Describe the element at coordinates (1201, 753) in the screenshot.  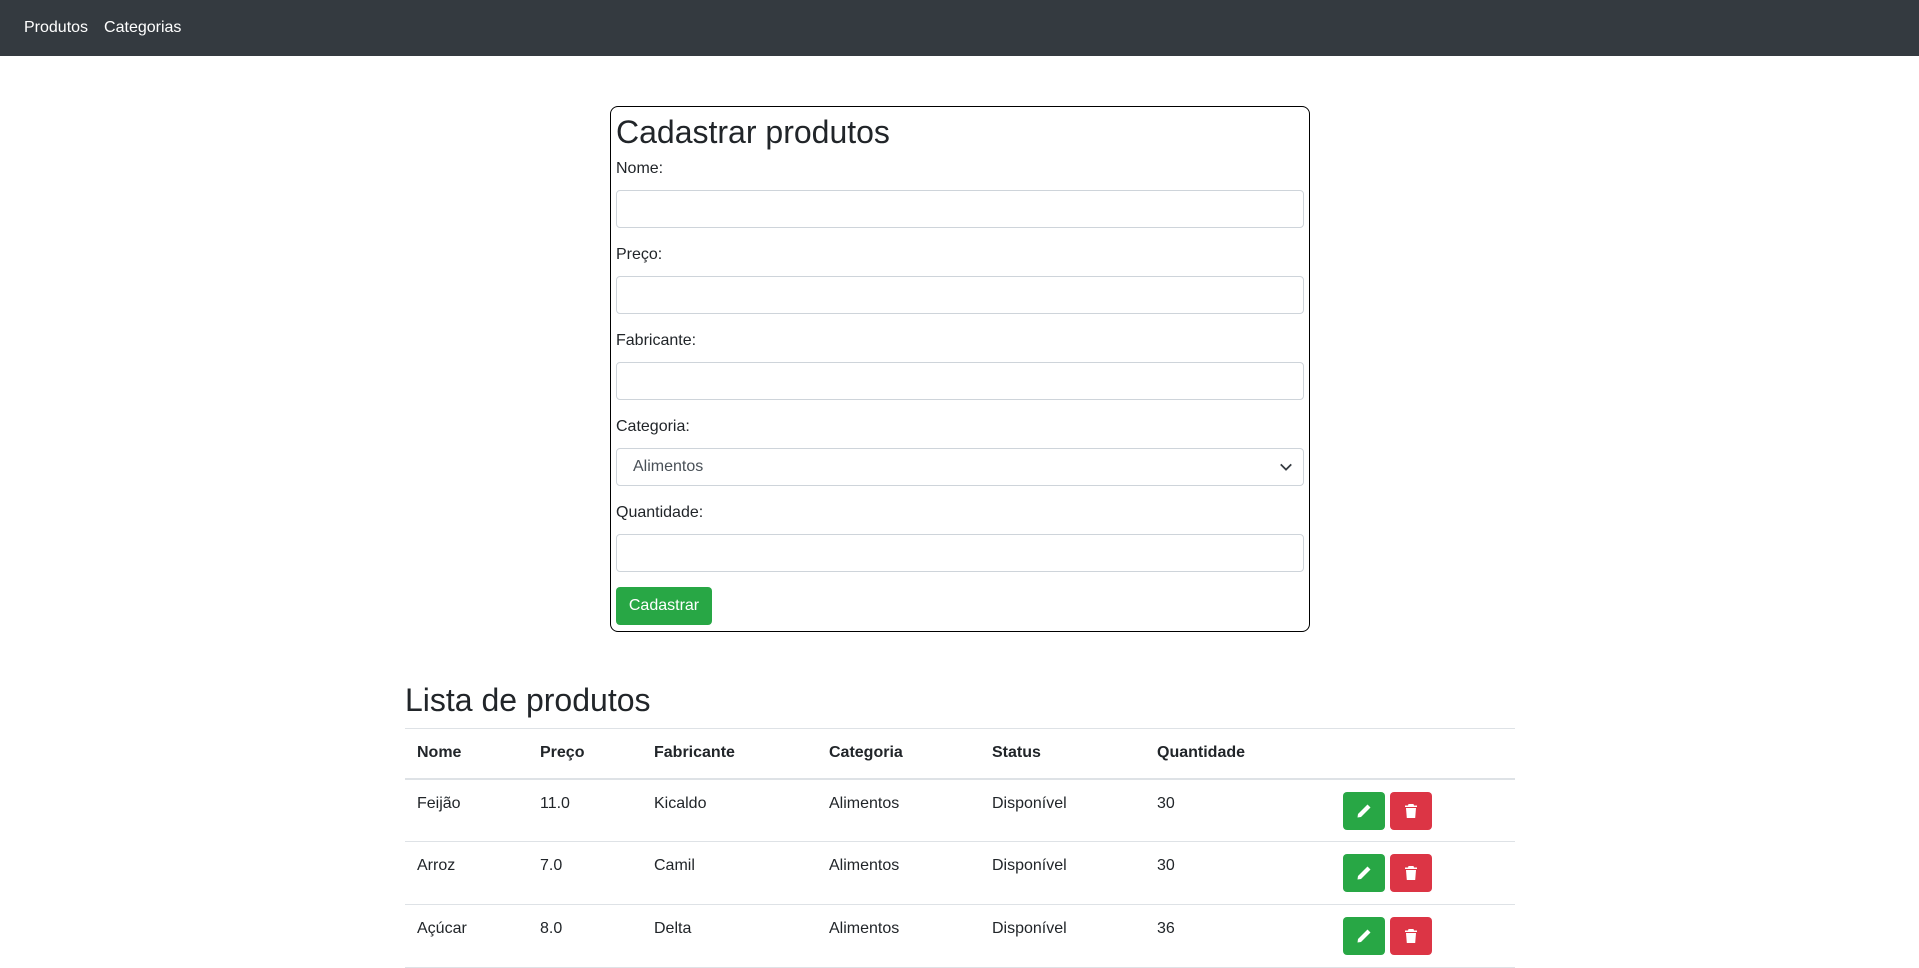
I see `column-header-quantidade: Quantidade` at that location.